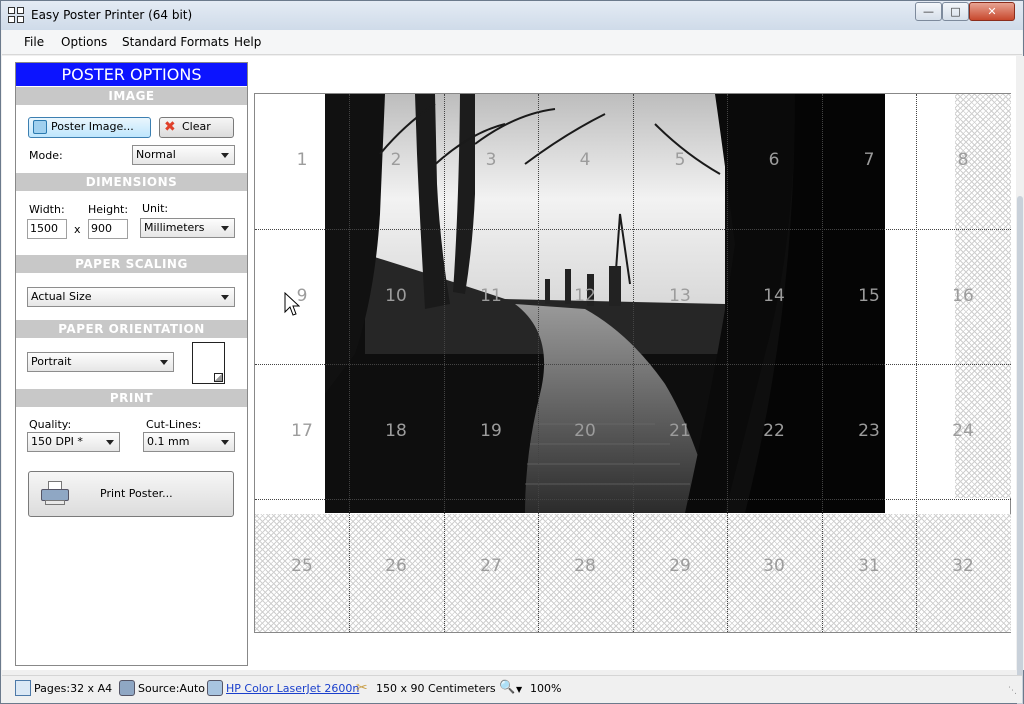  I want to click on page-number: 15, so click(869, 296).